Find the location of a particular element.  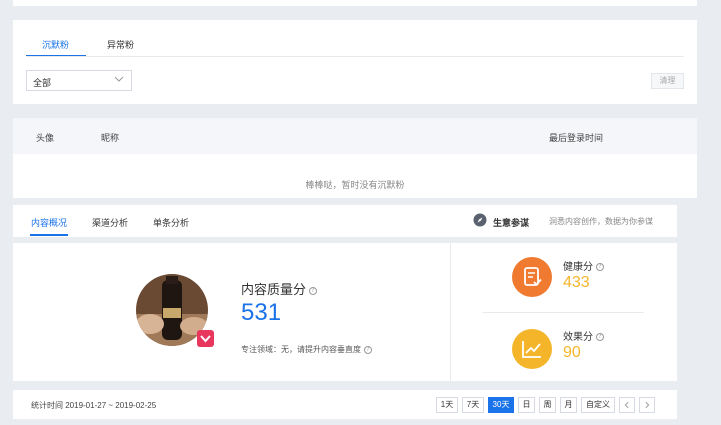

period-button-day: 日 is located at coordinates (526, 405).